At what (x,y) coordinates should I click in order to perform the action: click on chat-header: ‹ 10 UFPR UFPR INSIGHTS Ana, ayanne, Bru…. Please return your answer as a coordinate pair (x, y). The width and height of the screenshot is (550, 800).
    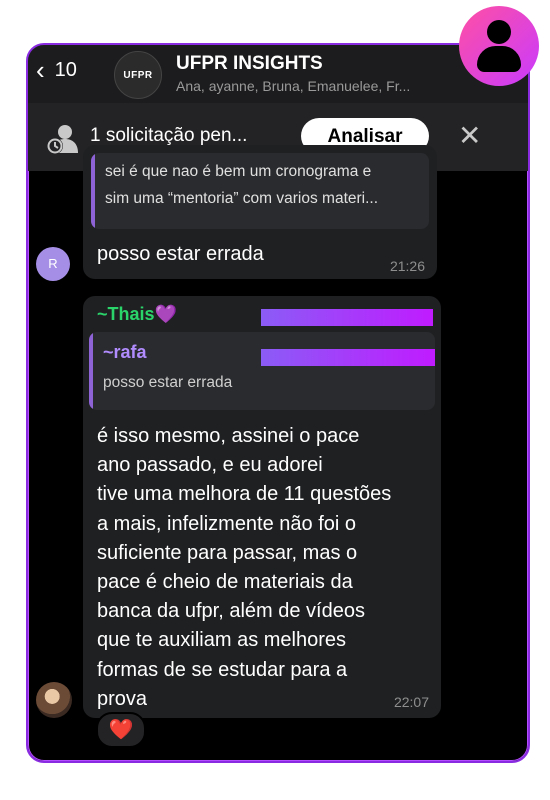
    Looking at the image, I should click on (278, 74).